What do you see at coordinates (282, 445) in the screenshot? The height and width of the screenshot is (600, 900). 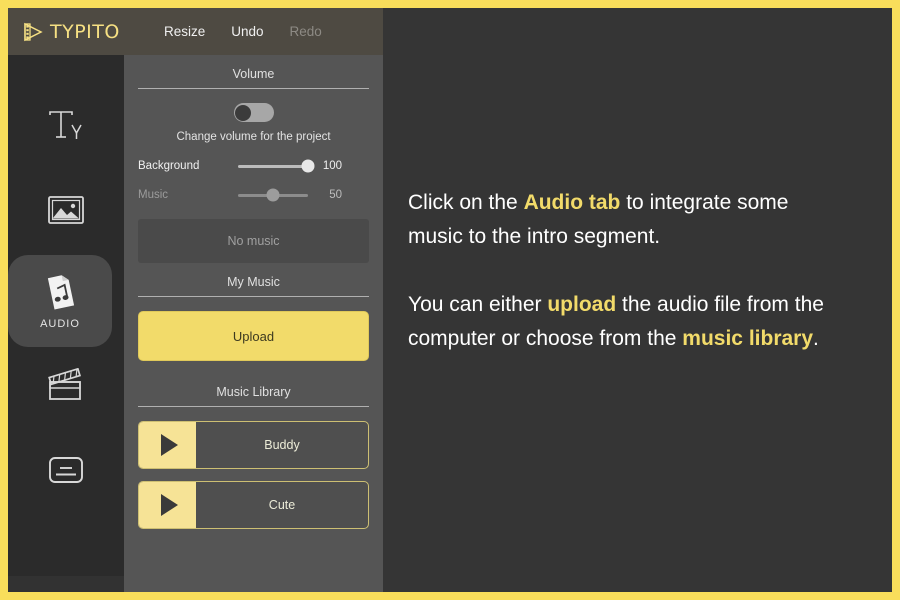 I see `track-title: Buddy` at bounding box center [282, 445].